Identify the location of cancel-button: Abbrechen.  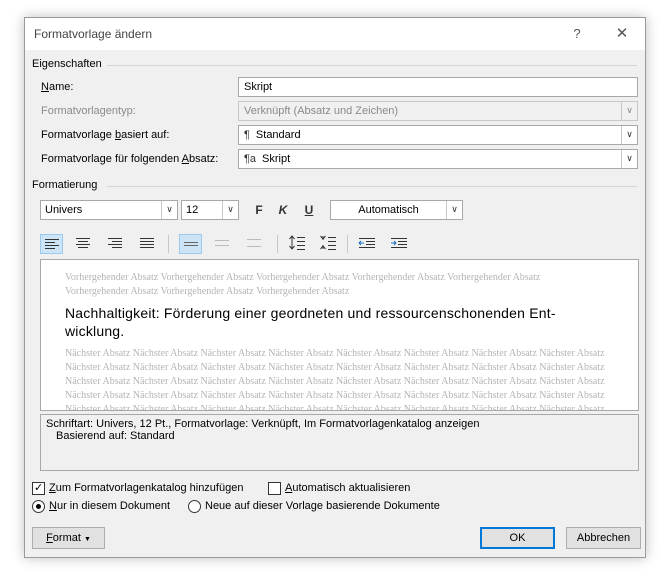
(603, 538).